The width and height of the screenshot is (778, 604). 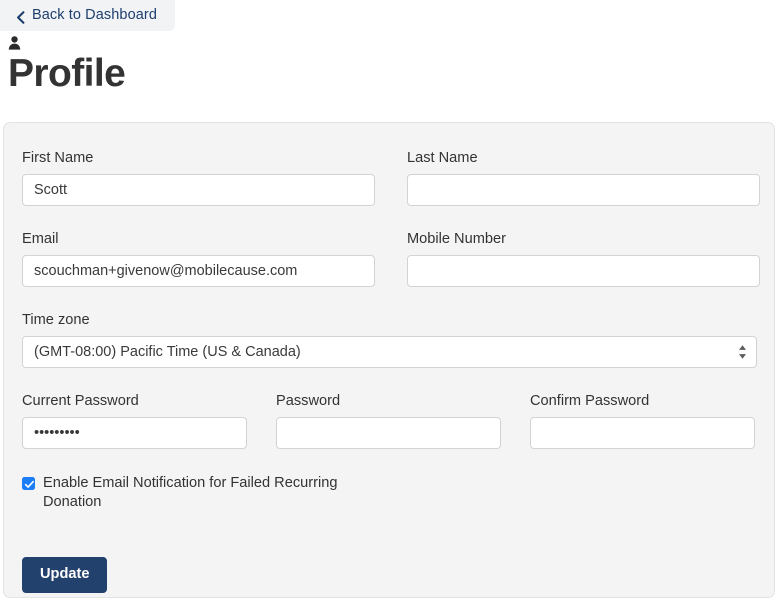 What do you see at coordinates (14, 43) in the screenshot?
I see `user-icon` at bounding box center [14, 43].